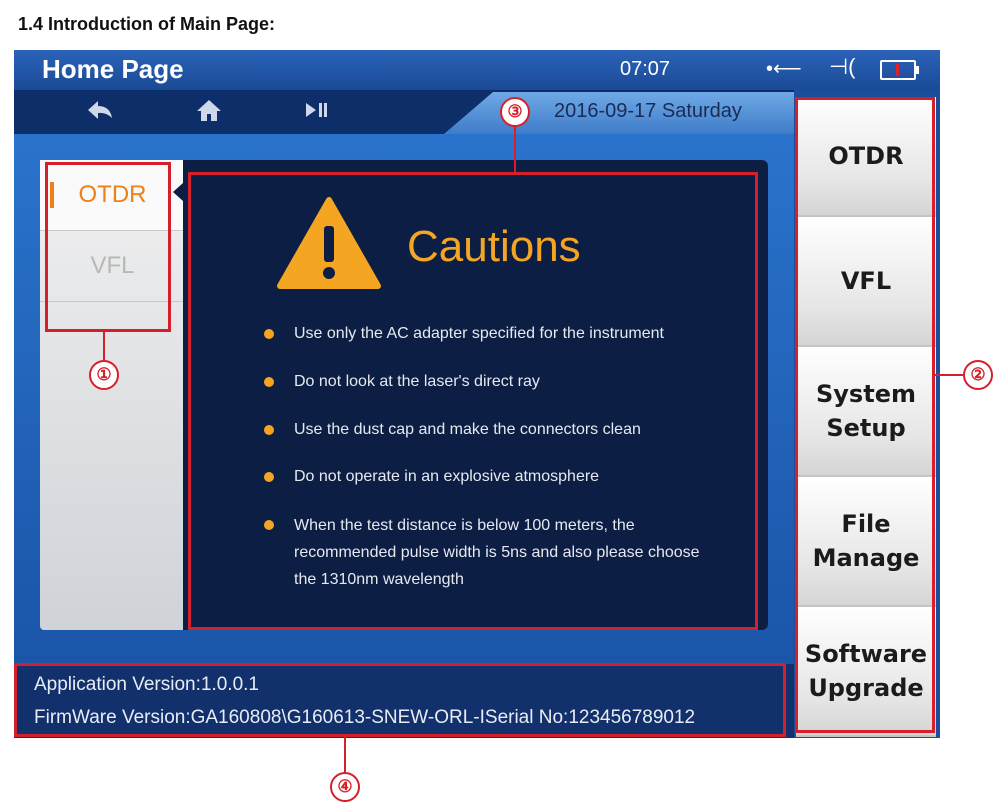 This screenshot has height=804, width=1000. Describe the element at coordinates (113, 69) in the screenshot. I see `page-title: Home Page` at that location.